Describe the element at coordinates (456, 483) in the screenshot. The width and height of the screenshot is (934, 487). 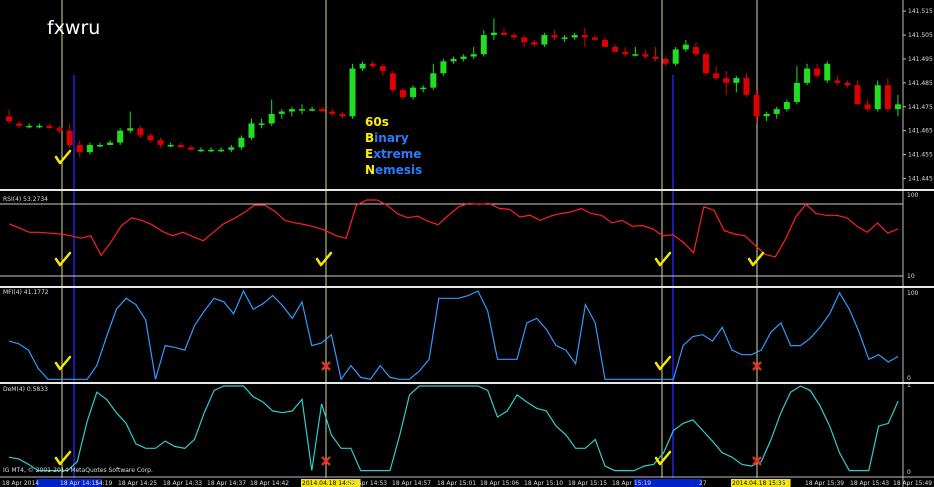
I see `time-label: 18 Apr 15:01` at that location.